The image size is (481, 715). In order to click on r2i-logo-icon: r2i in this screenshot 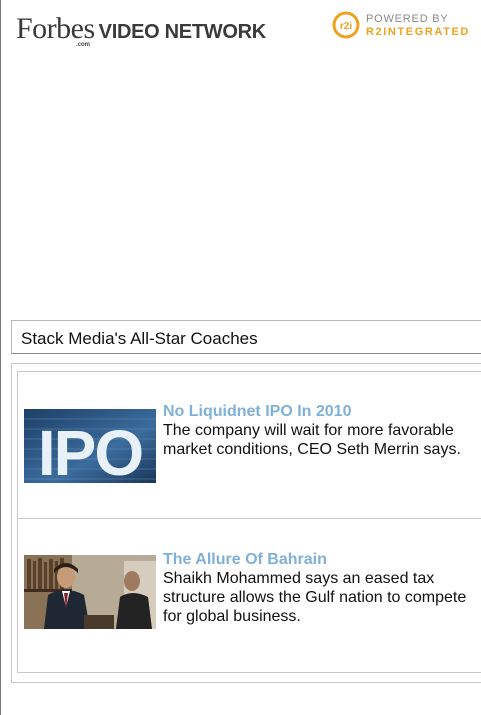, I will do `click(346, 25)`.